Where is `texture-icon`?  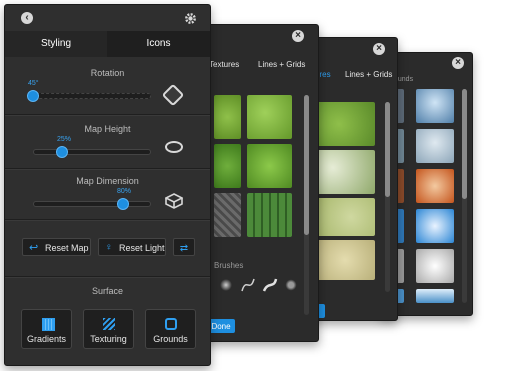
texture-icon is located at coordinates (109, 324).